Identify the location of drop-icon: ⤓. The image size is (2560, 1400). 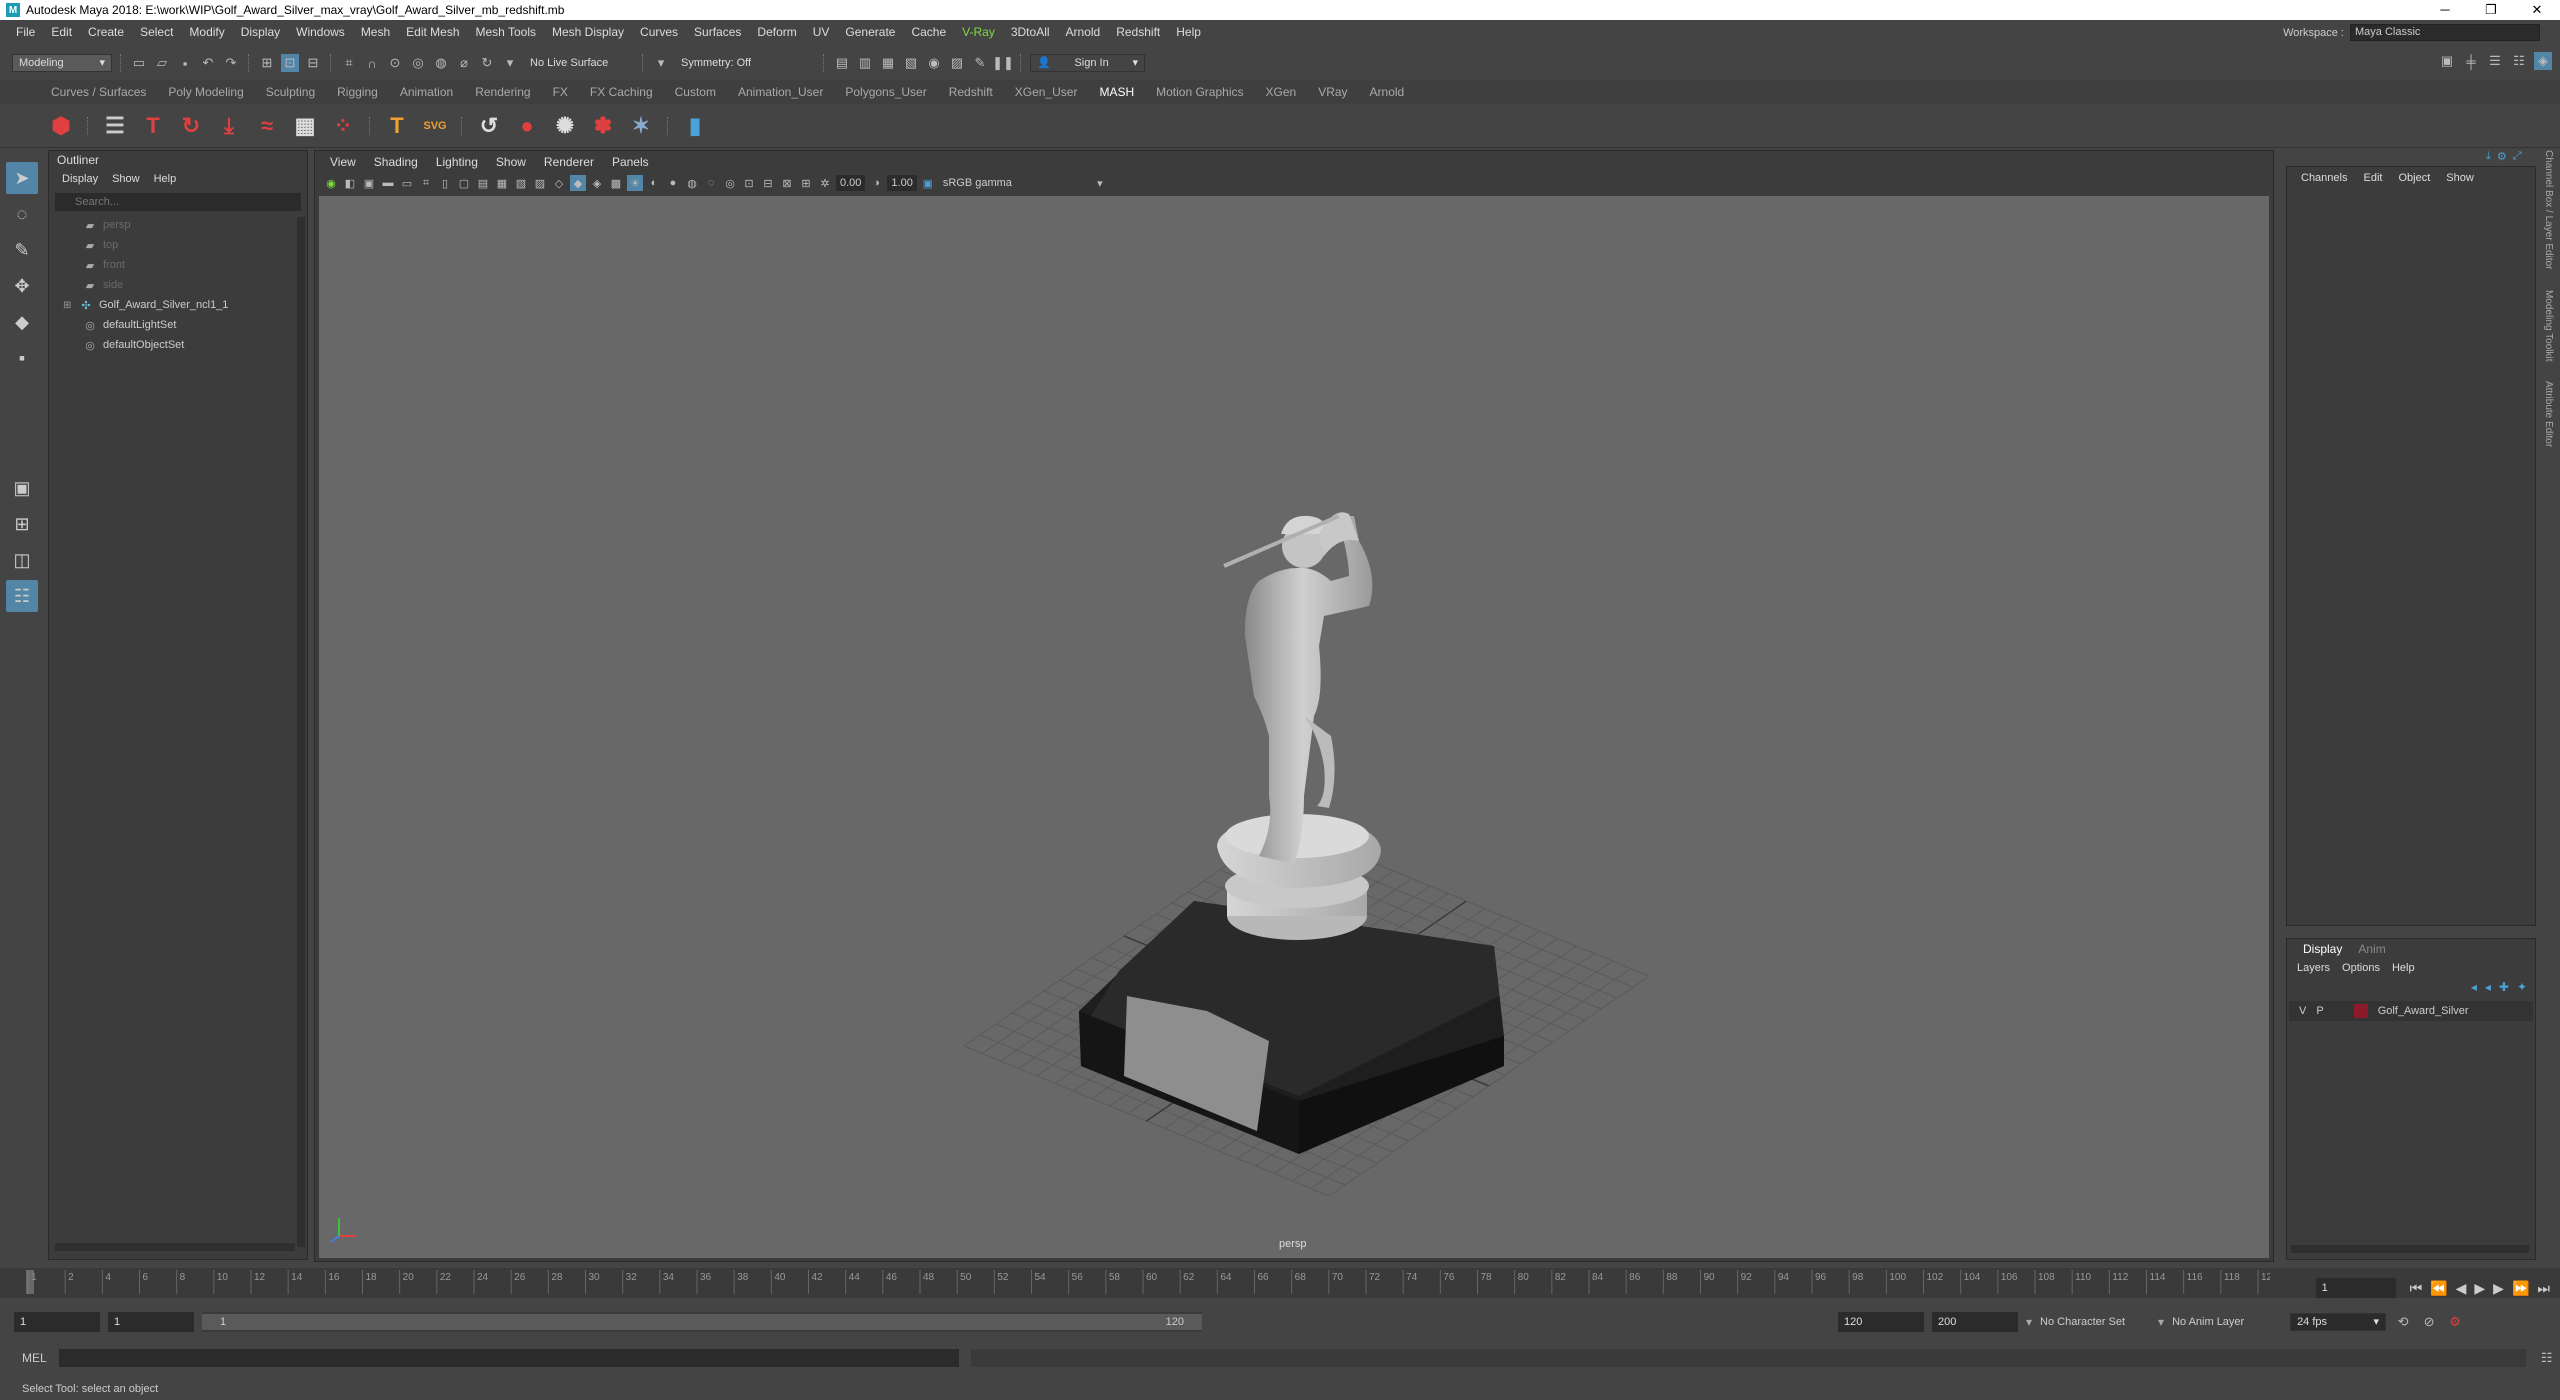
(229, 126).